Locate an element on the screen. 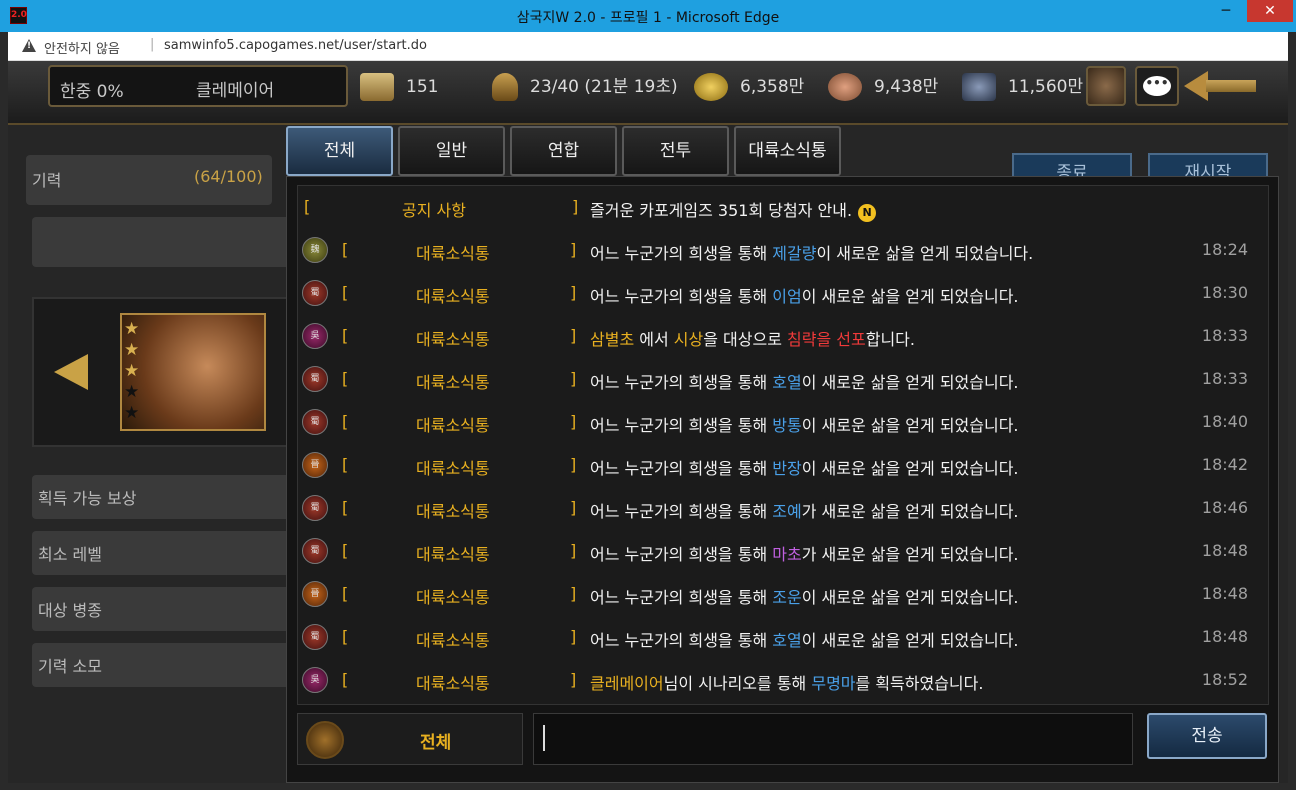 The image size is (1296, 790). tab-alliance: 연합 is located at coordinates (563, 151).